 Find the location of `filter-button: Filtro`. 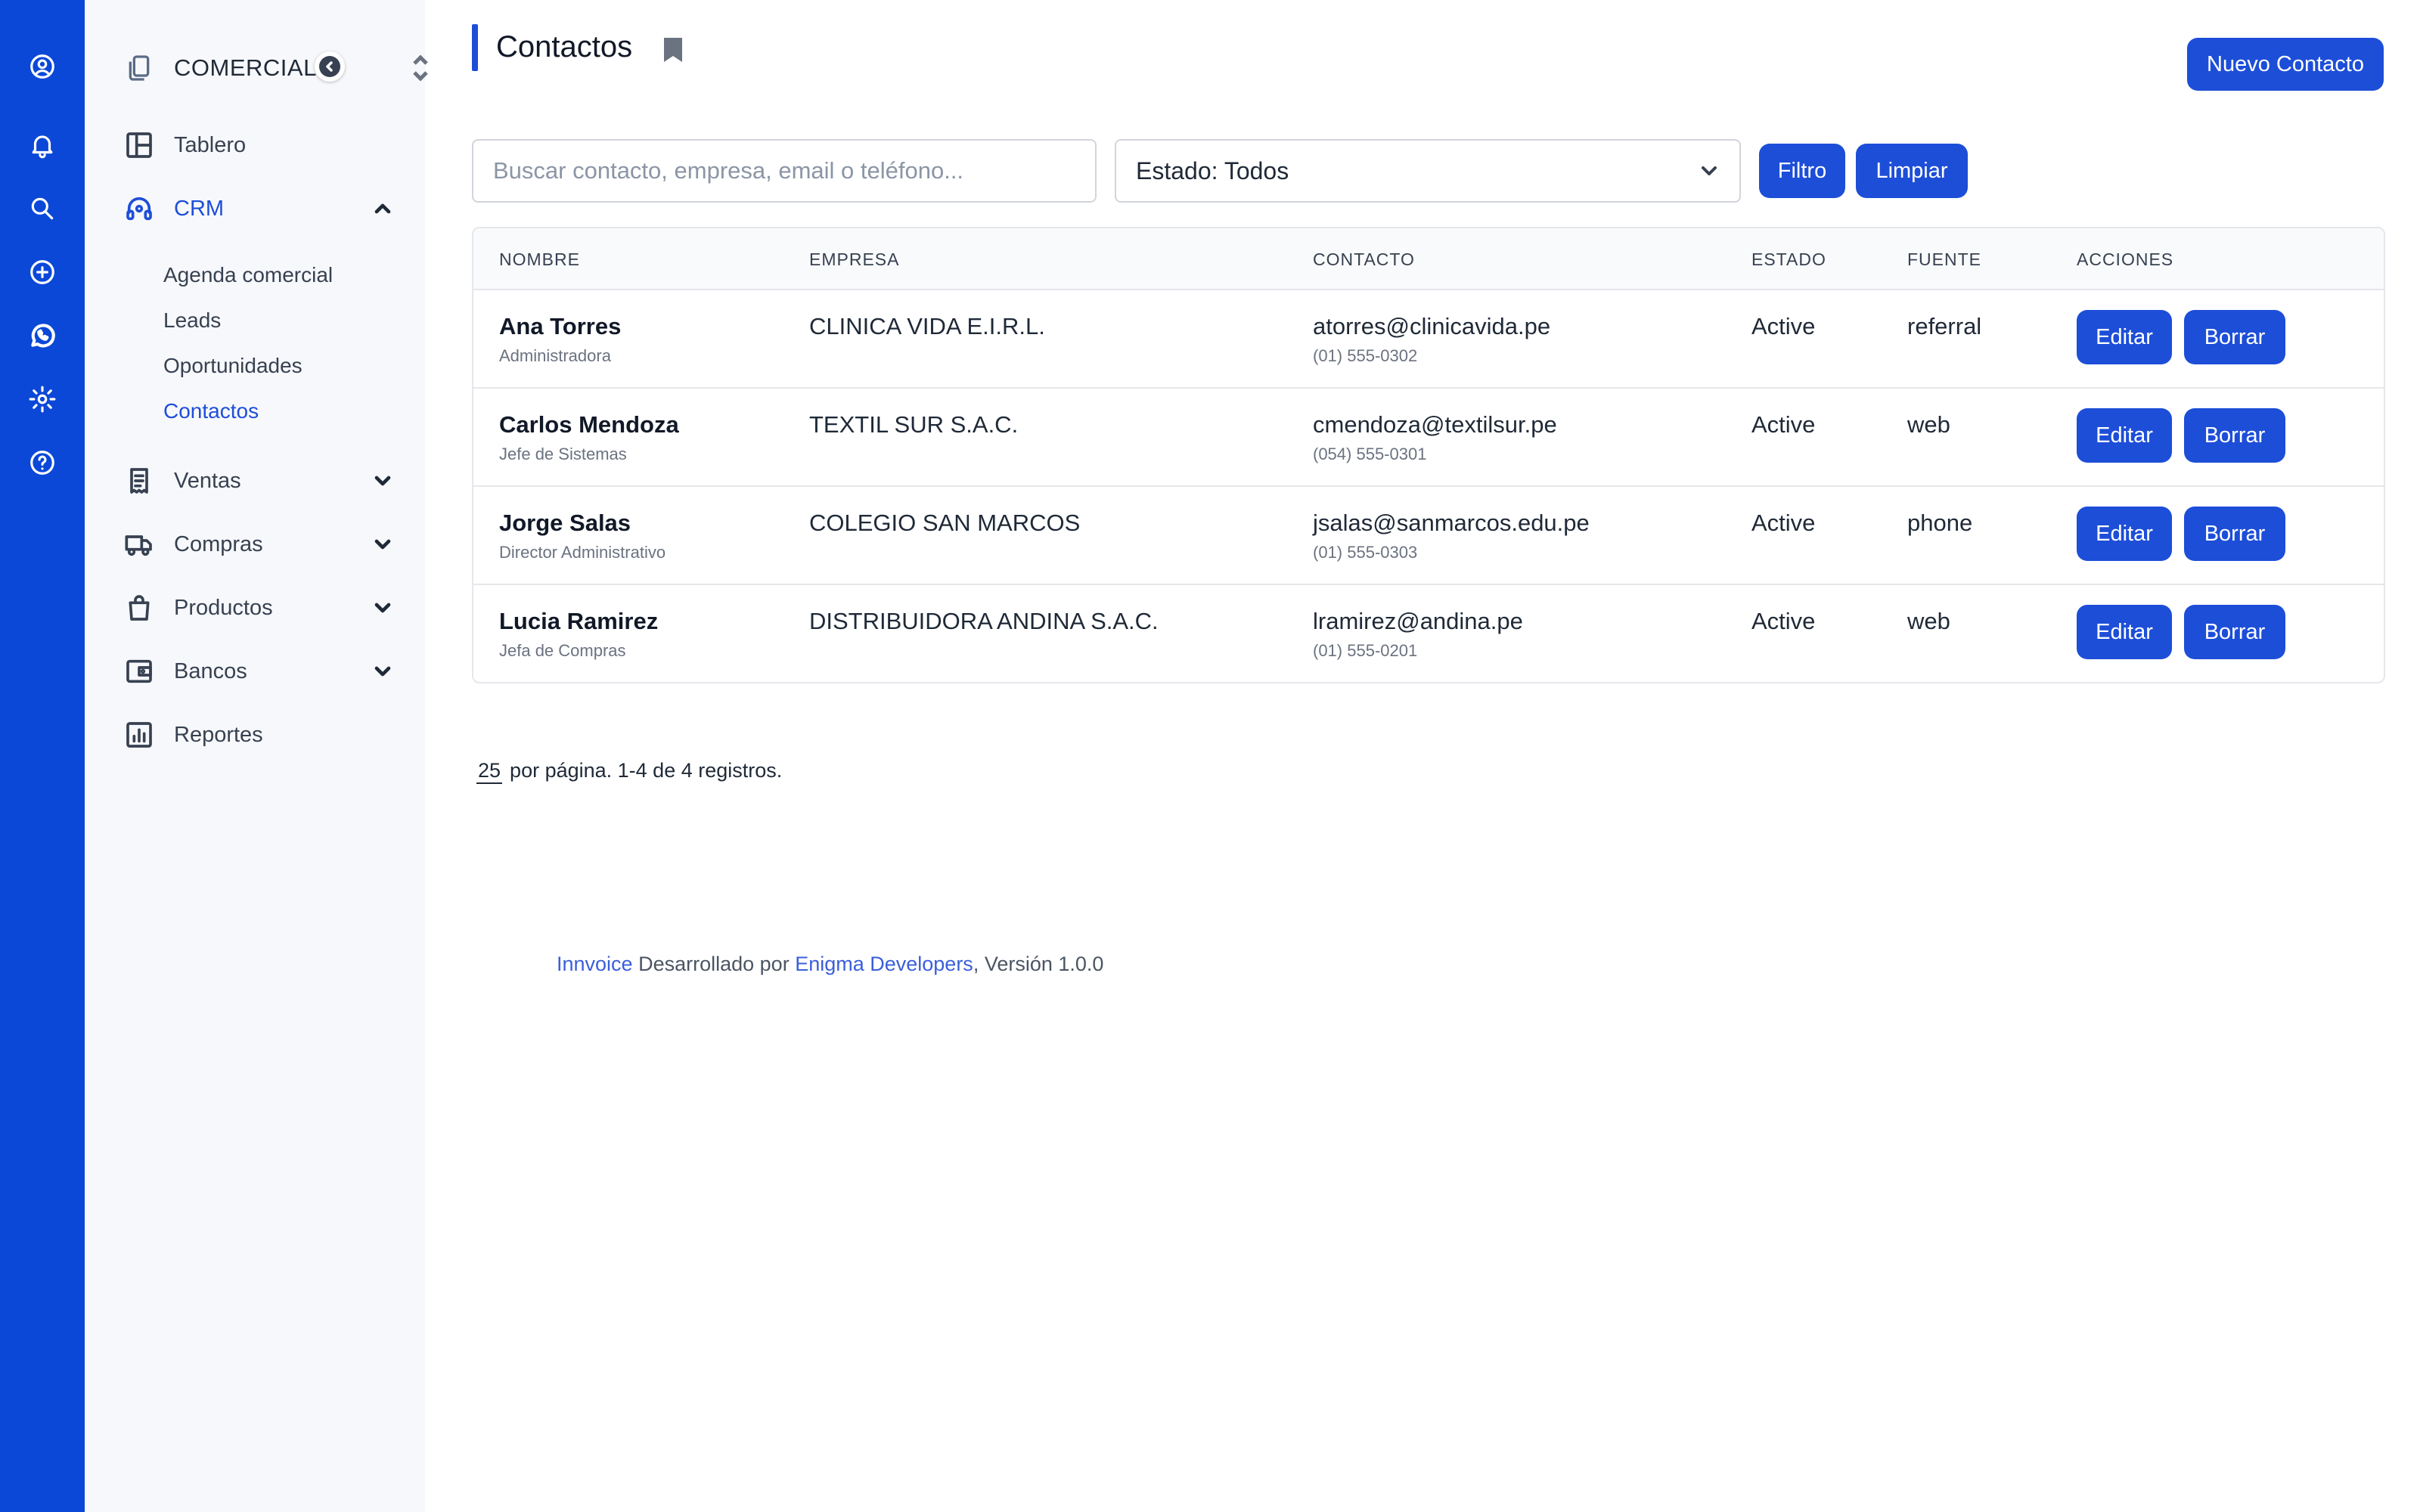

filter-button: Filtro is located at coordinates (1802, 171).